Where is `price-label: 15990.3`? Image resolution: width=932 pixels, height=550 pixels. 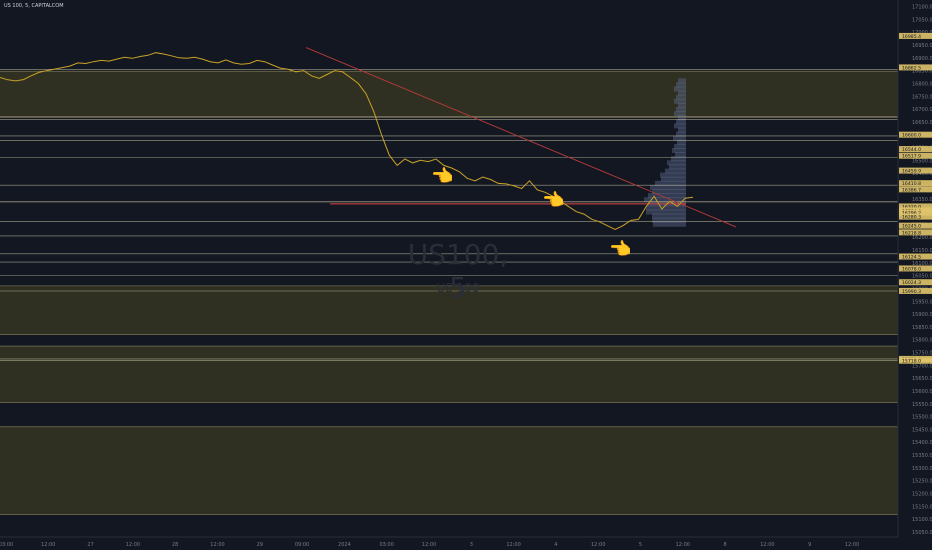
price-label: 15990.3 is located at coordinates (911, 292).